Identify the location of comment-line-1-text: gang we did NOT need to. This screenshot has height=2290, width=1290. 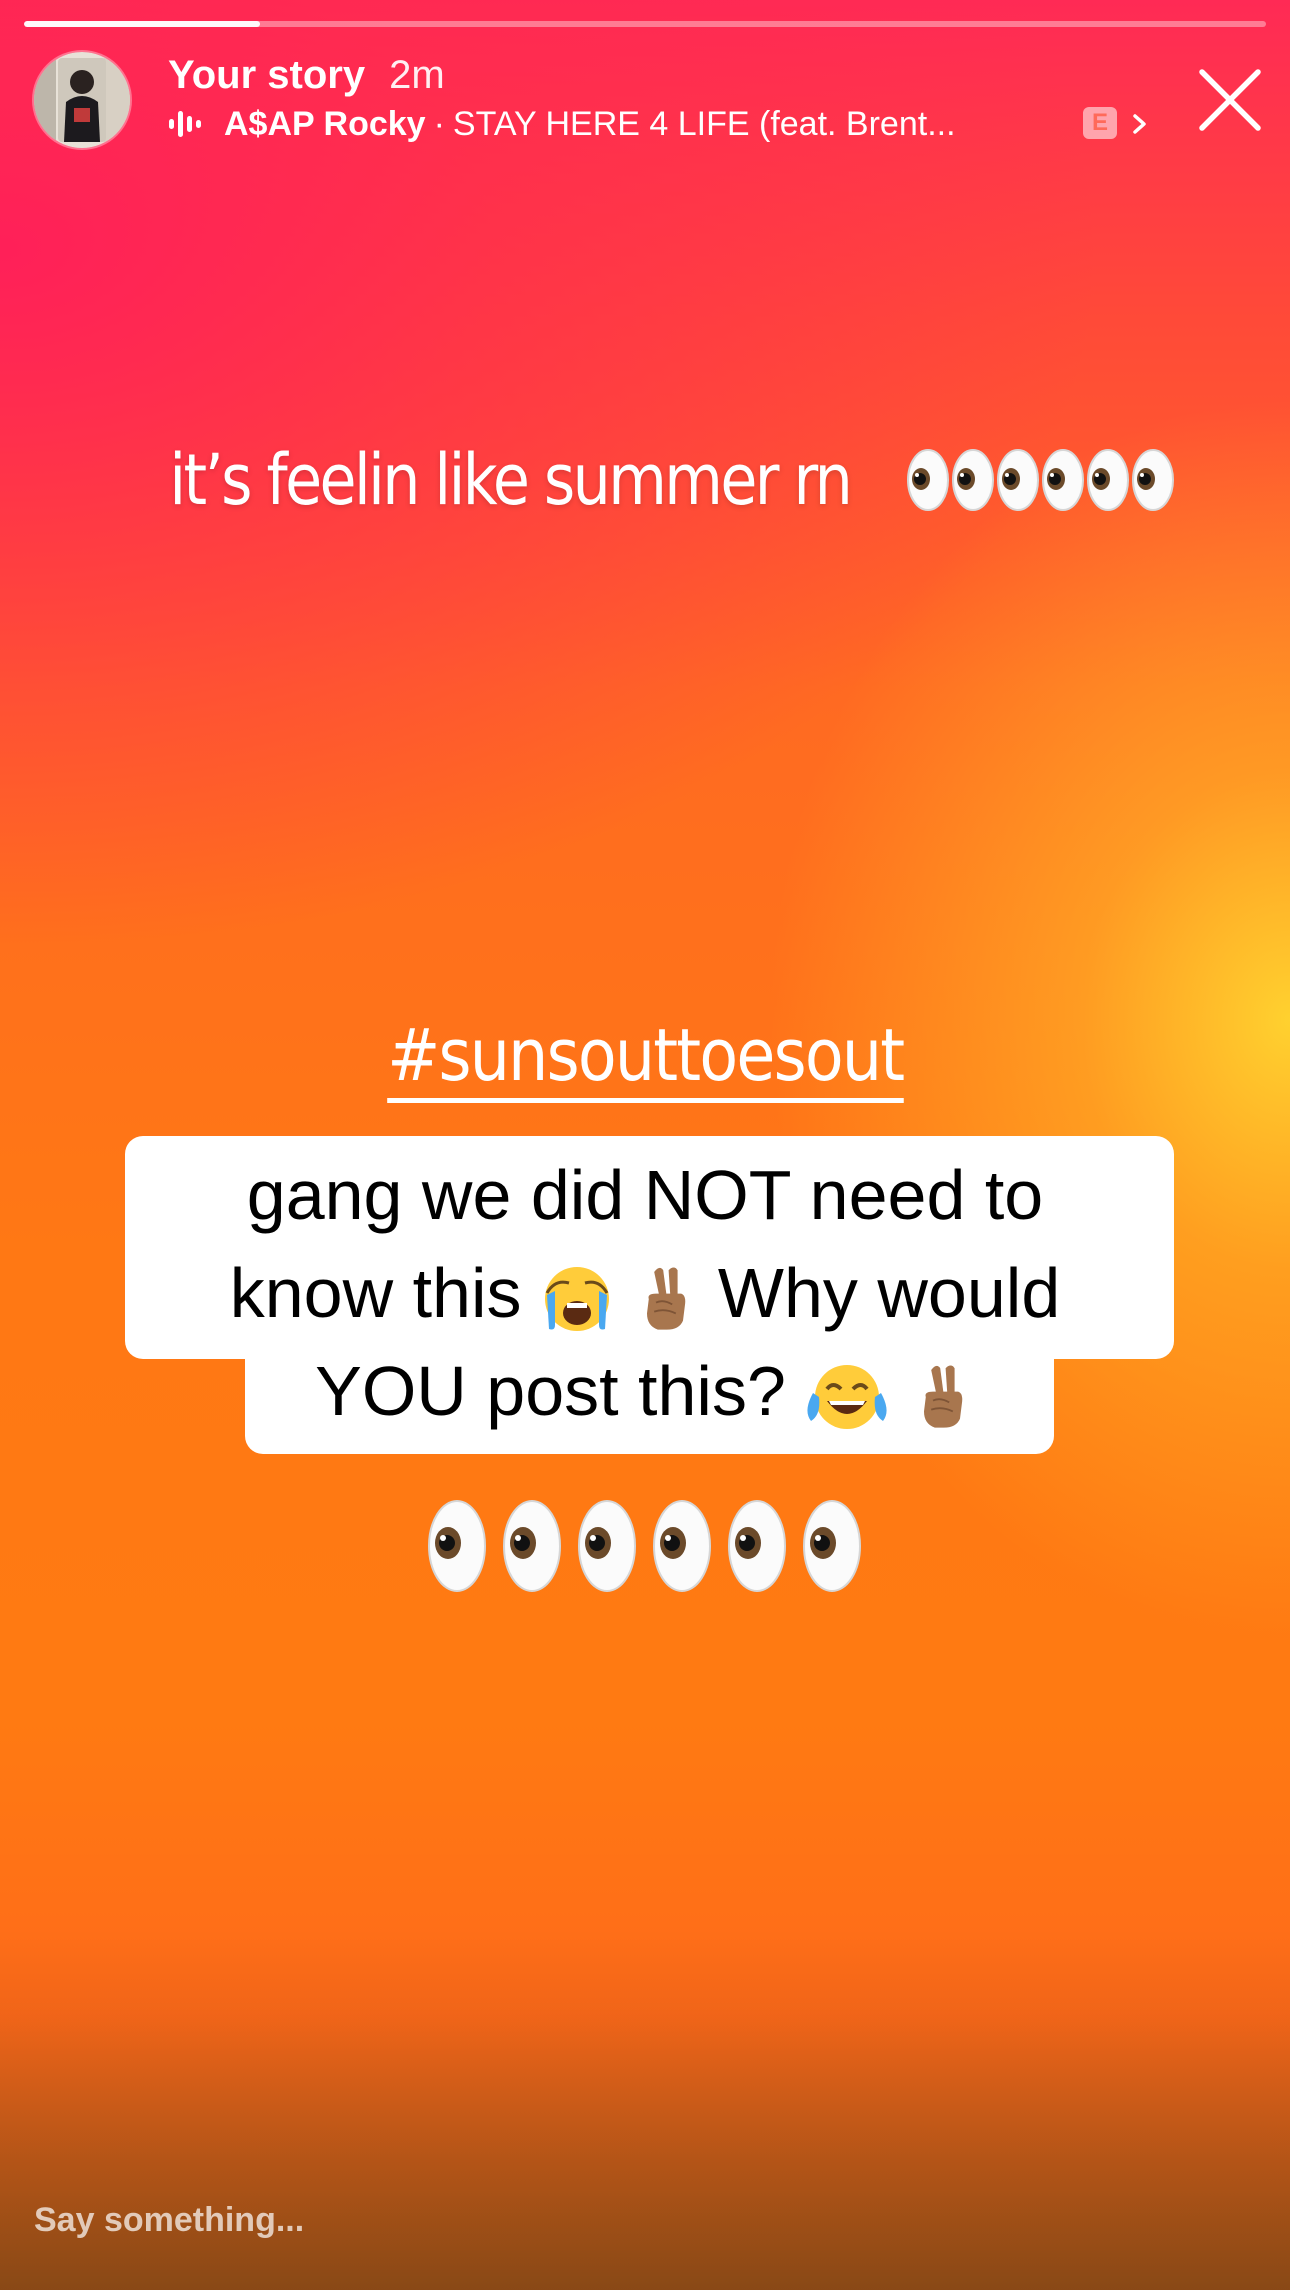
(645, 1195).